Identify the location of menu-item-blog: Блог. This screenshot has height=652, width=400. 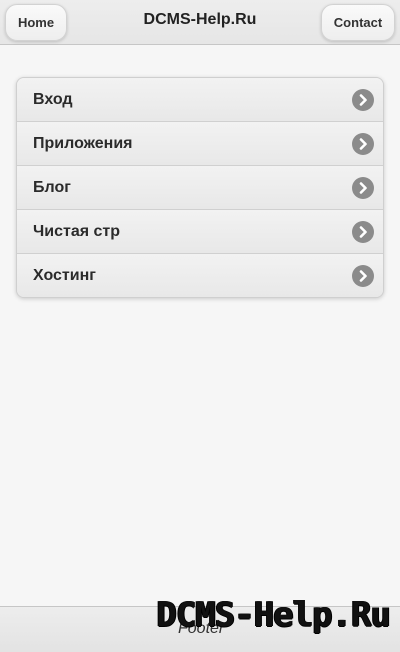
(200, 188).